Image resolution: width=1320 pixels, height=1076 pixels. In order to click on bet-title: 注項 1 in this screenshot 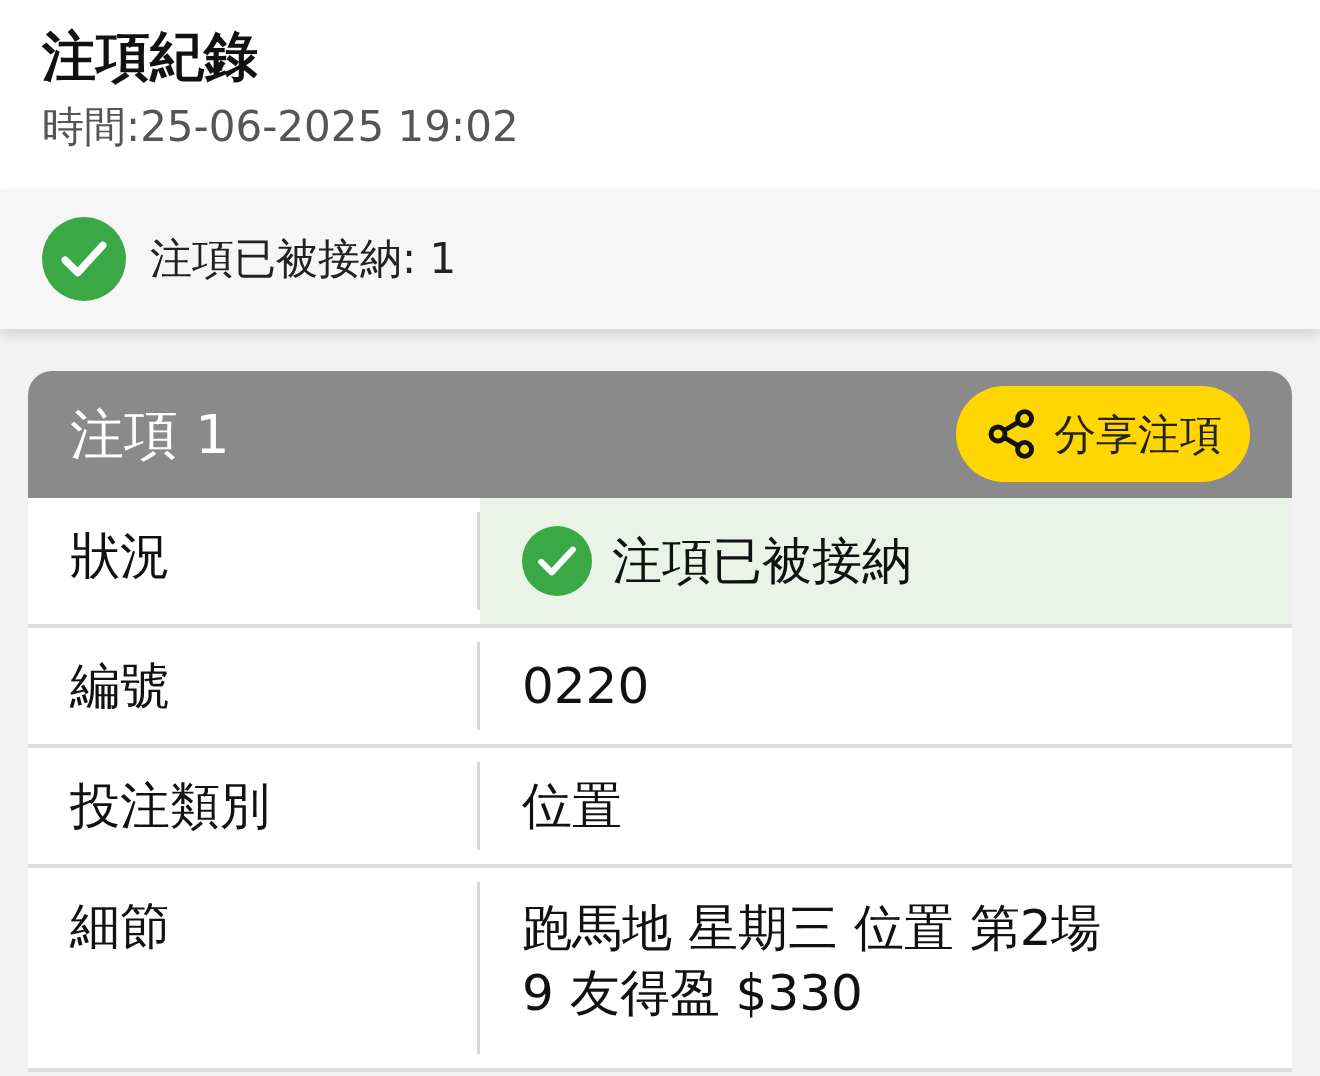, I will do `click(150, 434)`.